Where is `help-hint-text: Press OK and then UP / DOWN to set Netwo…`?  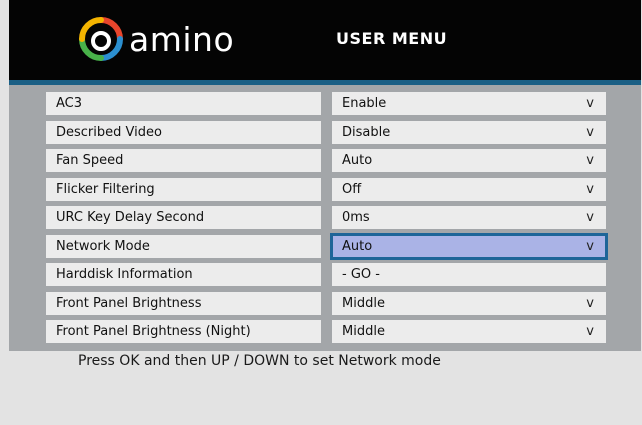 help-hint-text: Press OK and then UP / DOWN to set Netwo… is located at coordinates (259, 361).